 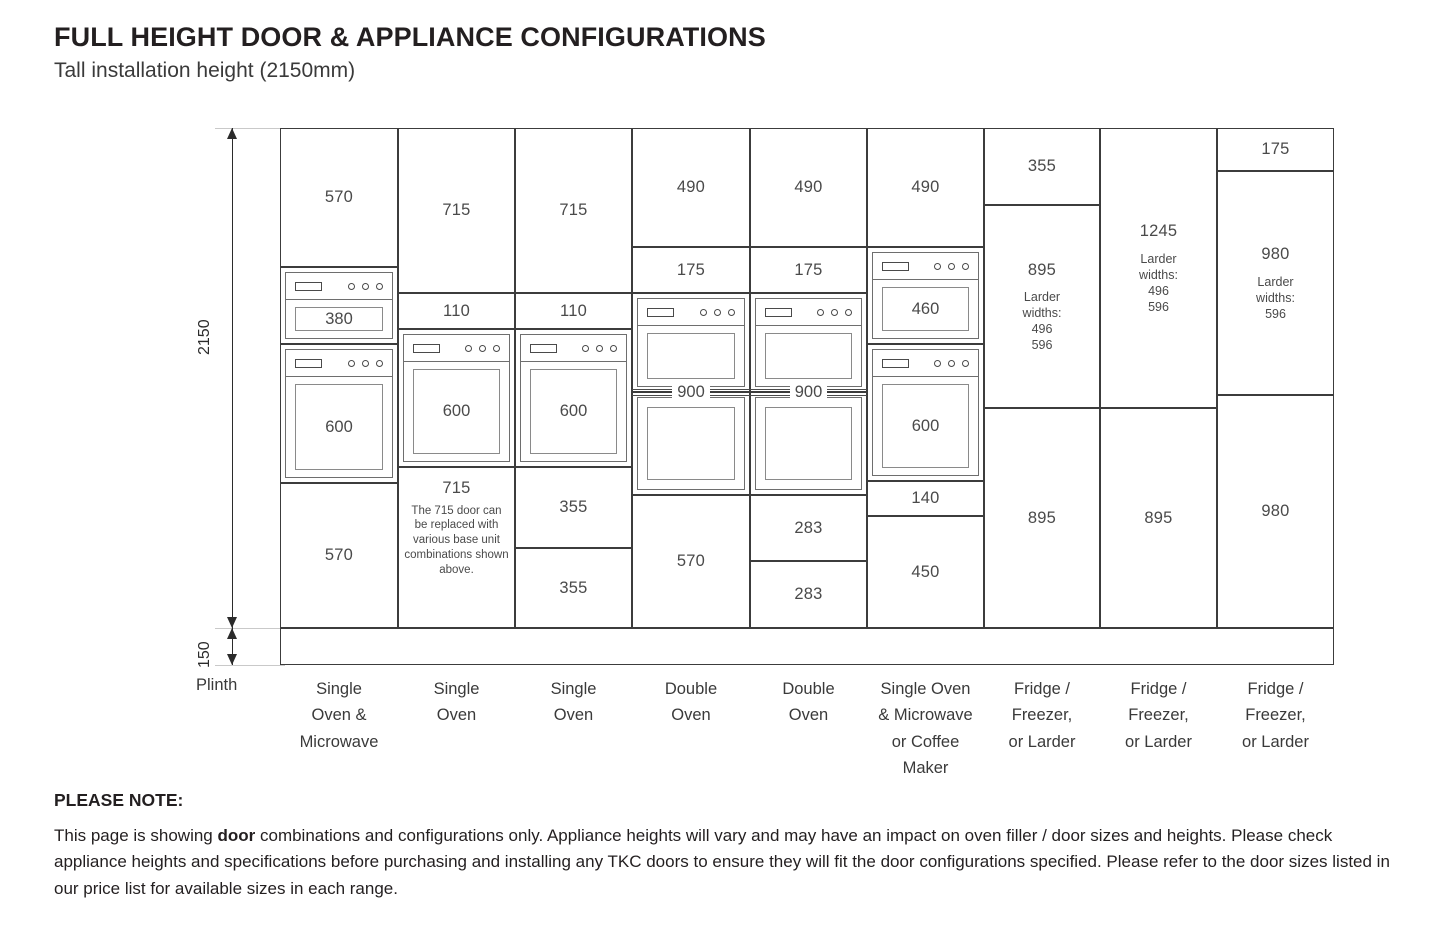 What do you see at coordinates (250, 628) in the screenshot?
I see `extension-line-mid` at bounding box center [250, 628].